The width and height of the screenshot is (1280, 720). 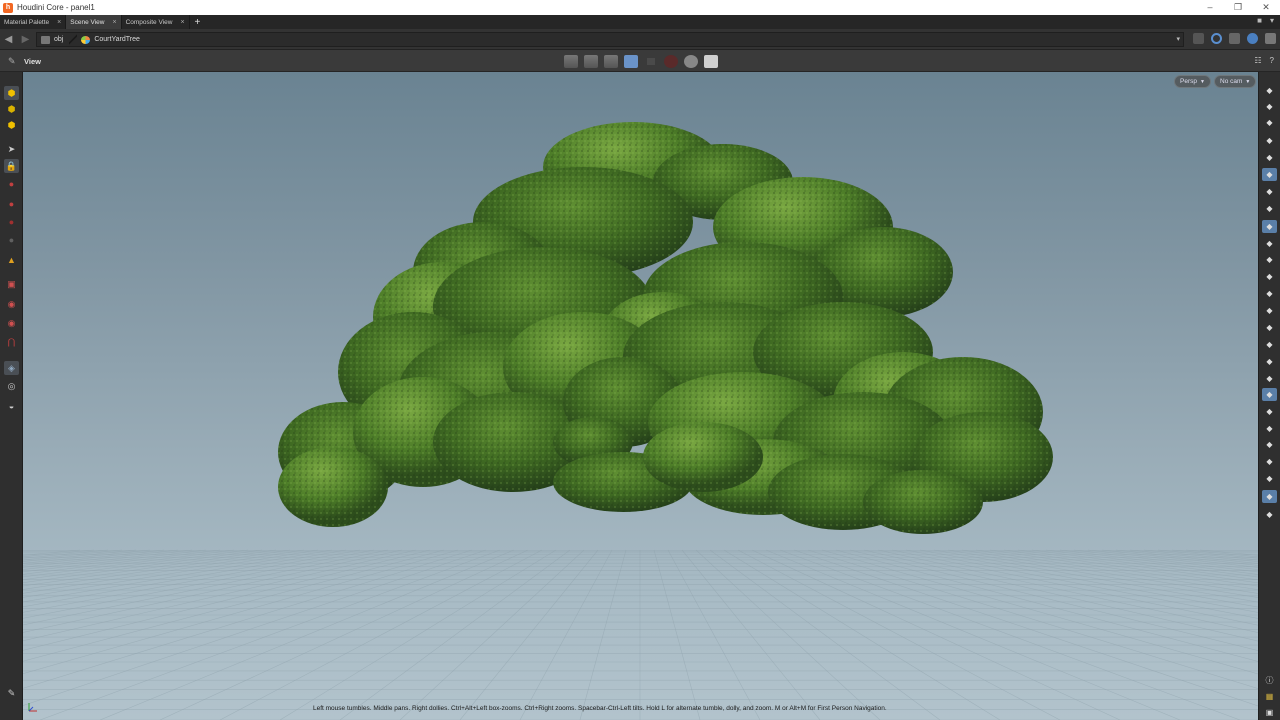 What do you see at coordinates (1210, 7) in the screenshot?
I see `minimize-button: –` at bounding box center [1210, 7].